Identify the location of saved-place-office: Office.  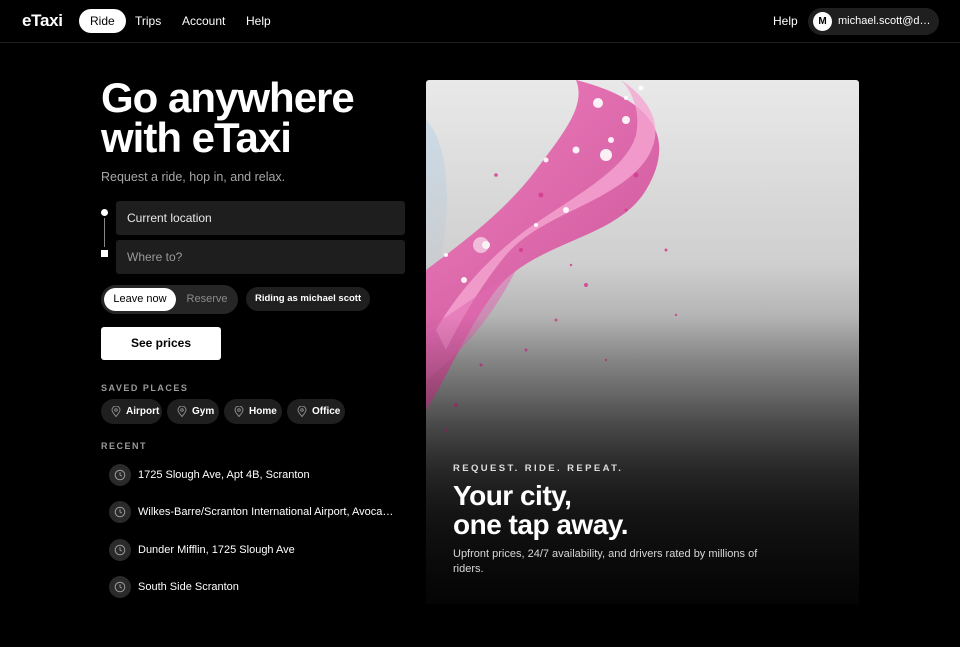
(316, 411).